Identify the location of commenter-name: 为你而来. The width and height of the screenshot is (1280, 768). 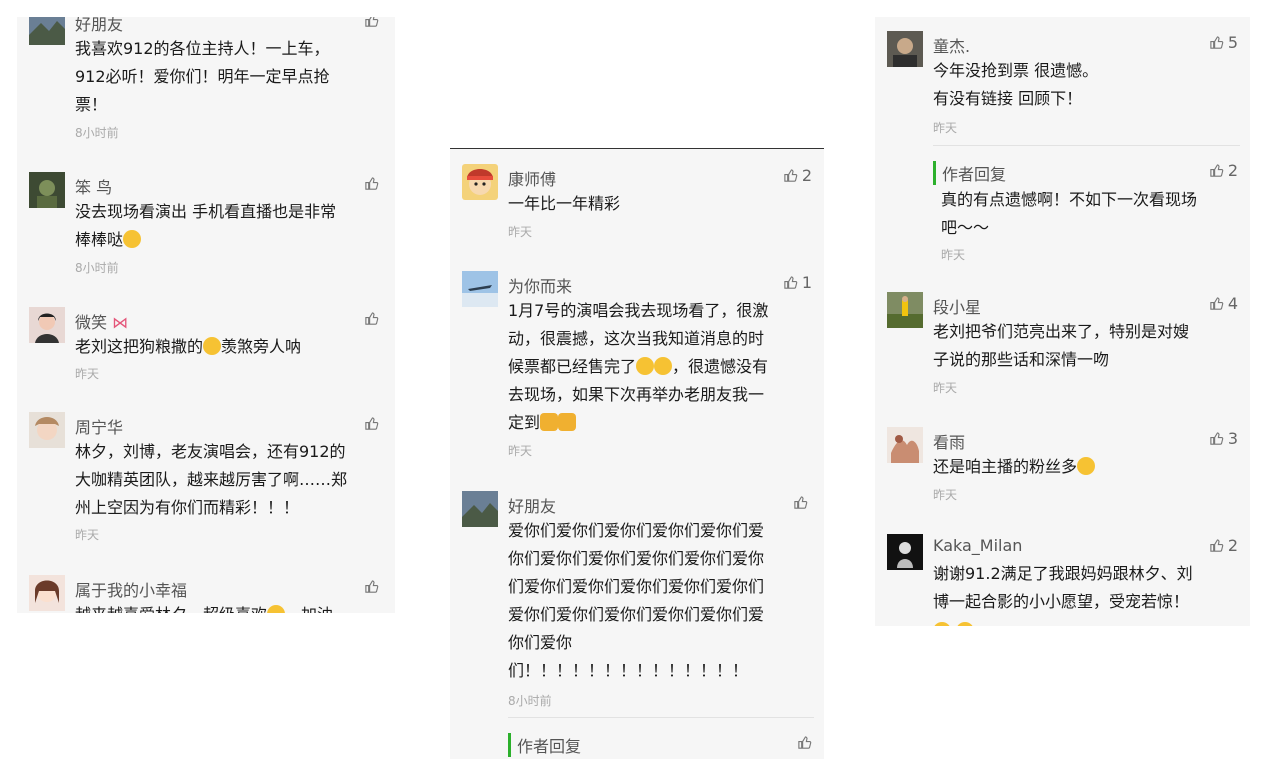
(540, 285).